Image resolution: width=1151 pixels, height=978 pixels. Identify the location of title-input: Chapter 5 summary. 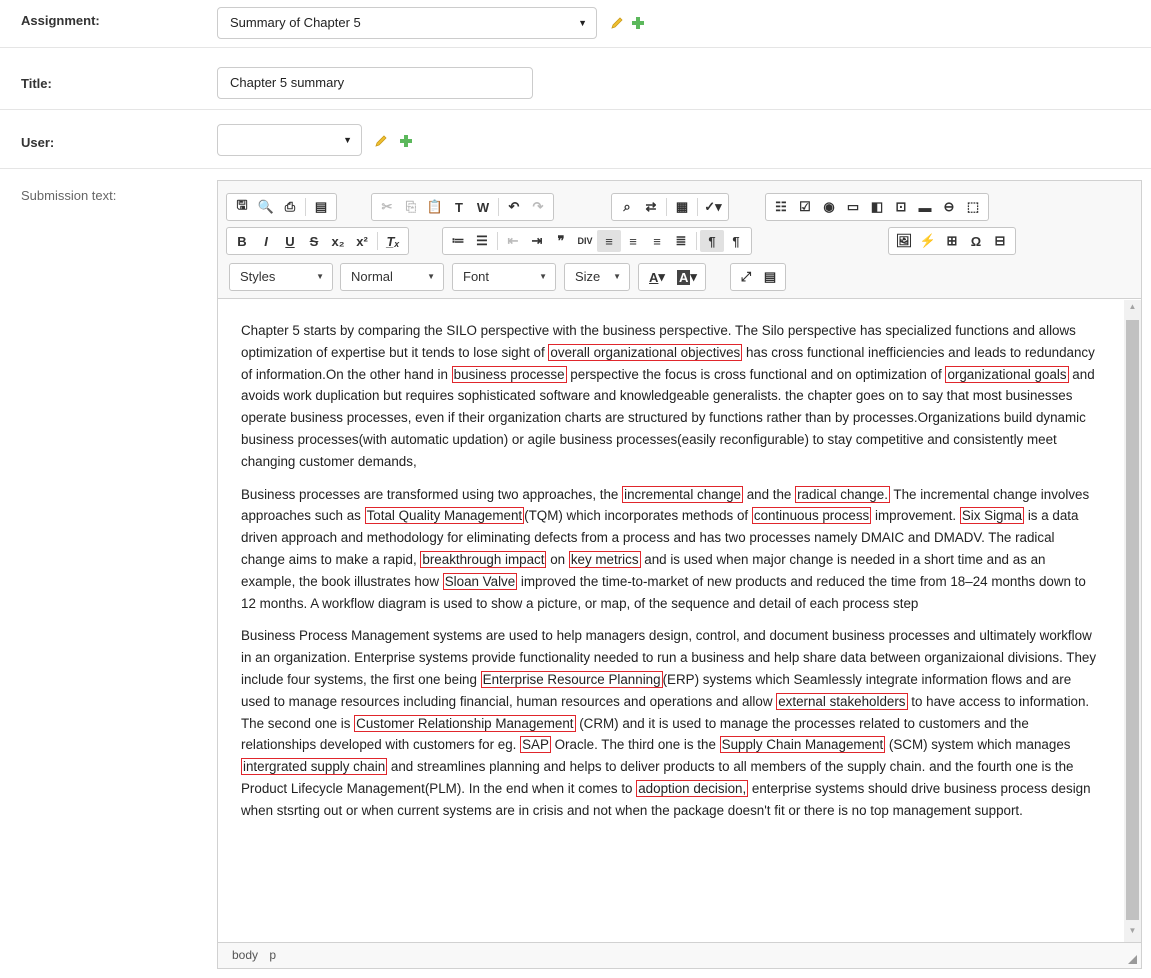
(375, 83).